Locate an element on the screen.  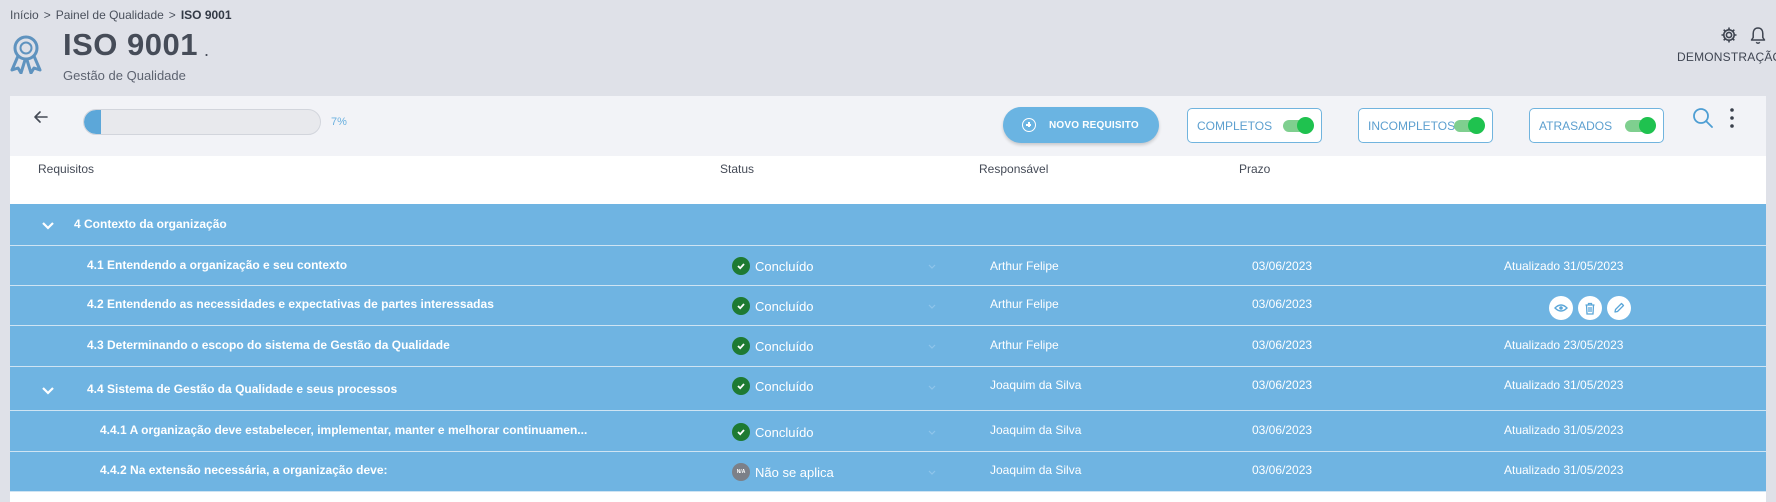
new-requirement-label: NOVO REQUISITO is located at coordinates (1094, 125).